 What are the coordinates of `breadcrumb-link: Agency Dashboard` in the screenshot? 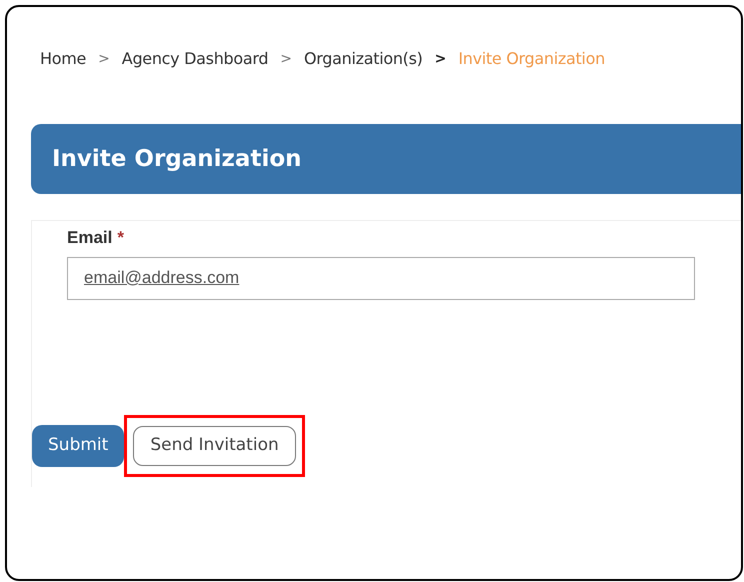 It's located at (195, 59).